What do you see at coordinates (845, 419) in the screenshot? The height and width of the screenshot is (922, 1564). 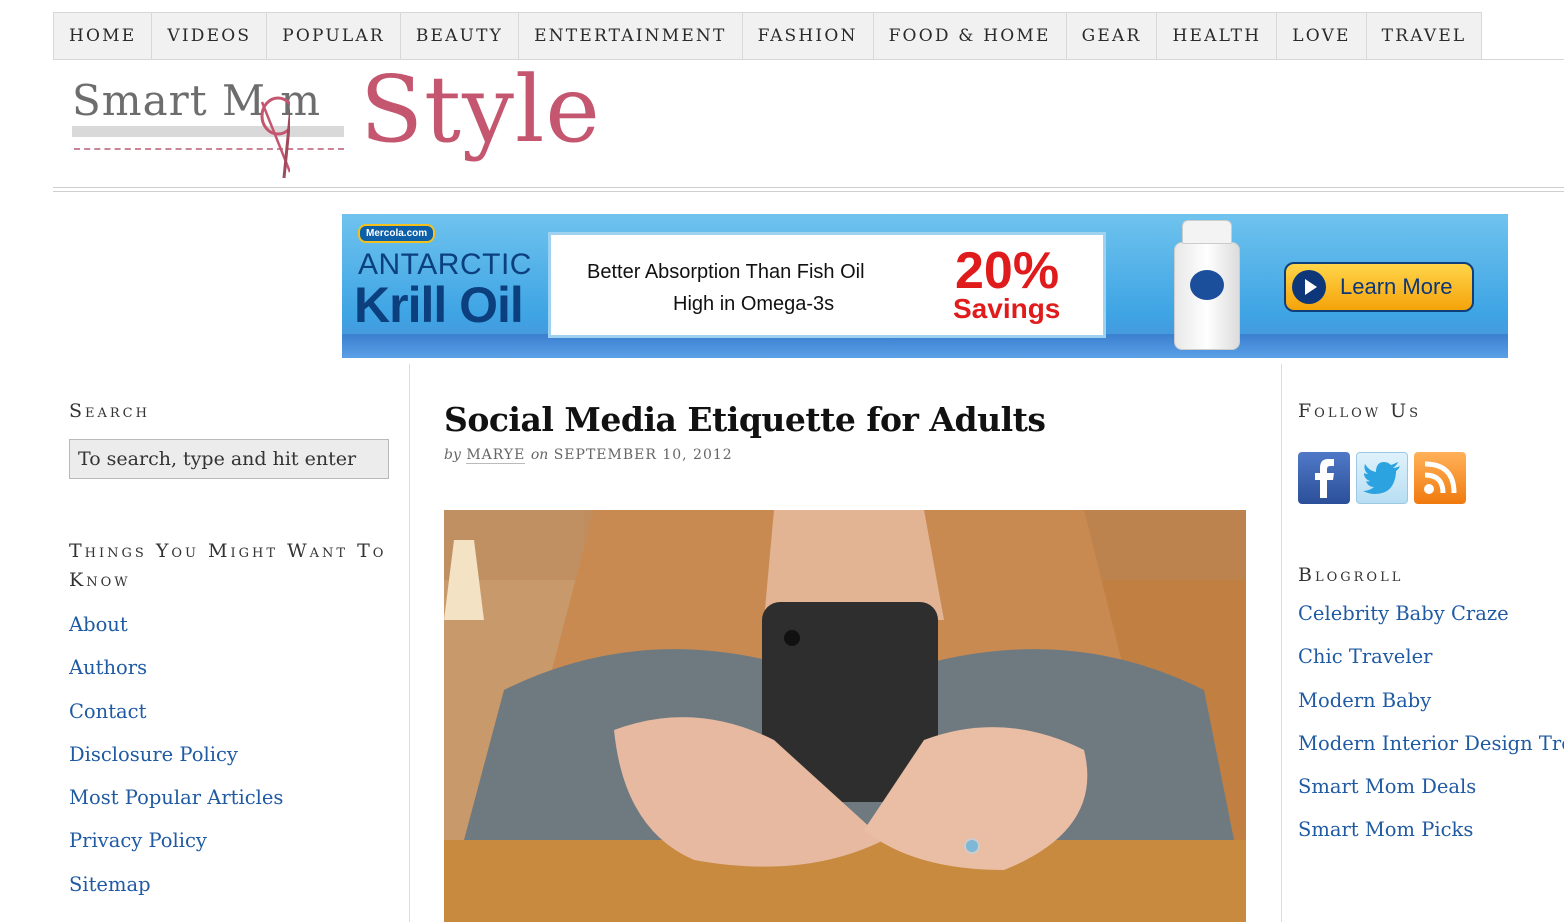 I see `post-title: Social Media Etiquette for Adults` at bounding box center [845, 419].